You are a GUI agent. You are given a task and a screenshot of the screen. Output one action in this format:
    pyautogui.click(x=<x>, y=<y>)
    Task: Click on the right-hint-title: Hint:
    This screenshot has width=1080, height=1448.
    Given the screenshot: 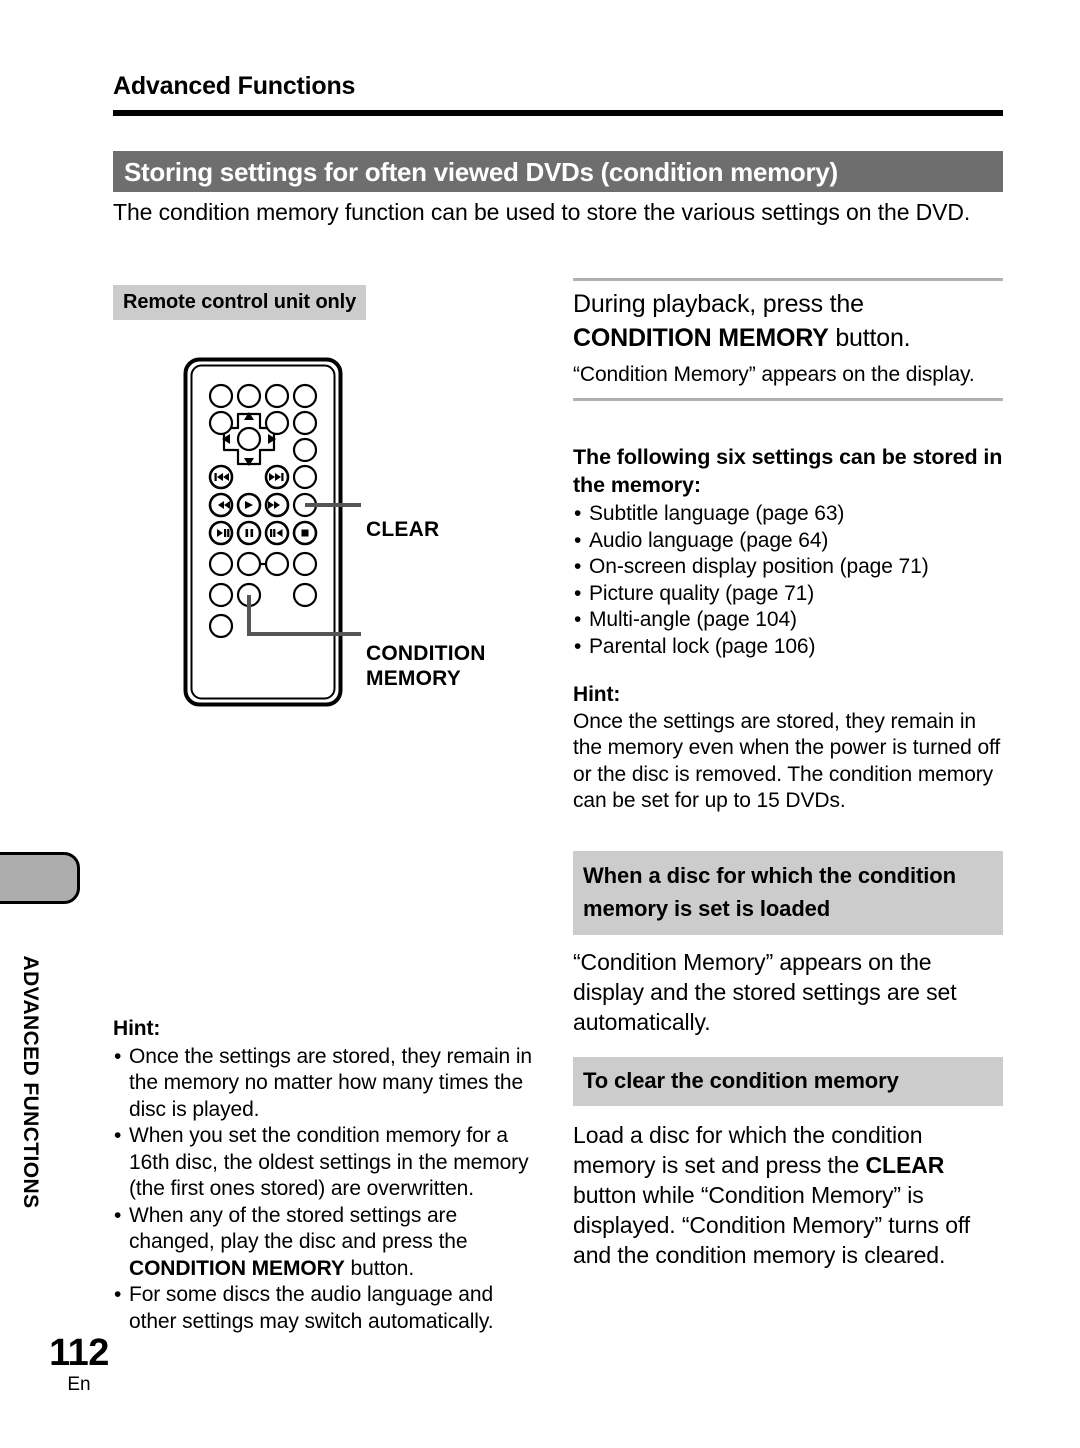 What is the action you would take?
    pyautogui.click(x=597, y=694)
    